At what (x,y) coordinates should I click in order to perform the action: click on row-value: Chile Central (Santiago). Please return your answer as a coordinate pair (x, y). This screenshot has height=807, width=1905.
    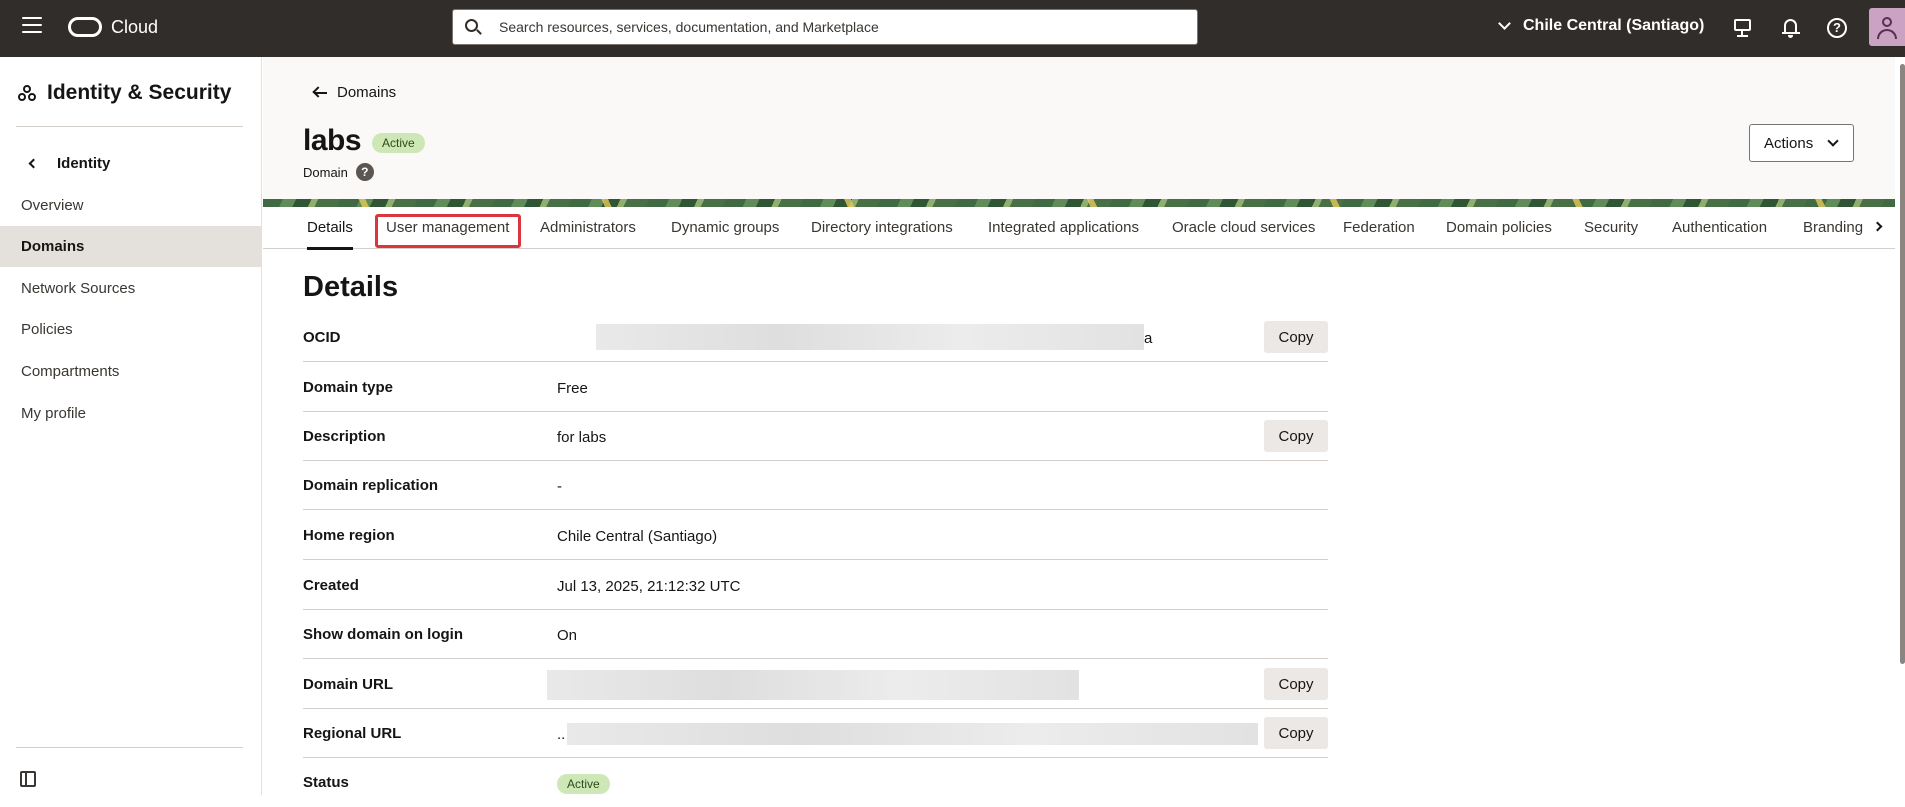
    Looking at the image, I should click on (637, 536).